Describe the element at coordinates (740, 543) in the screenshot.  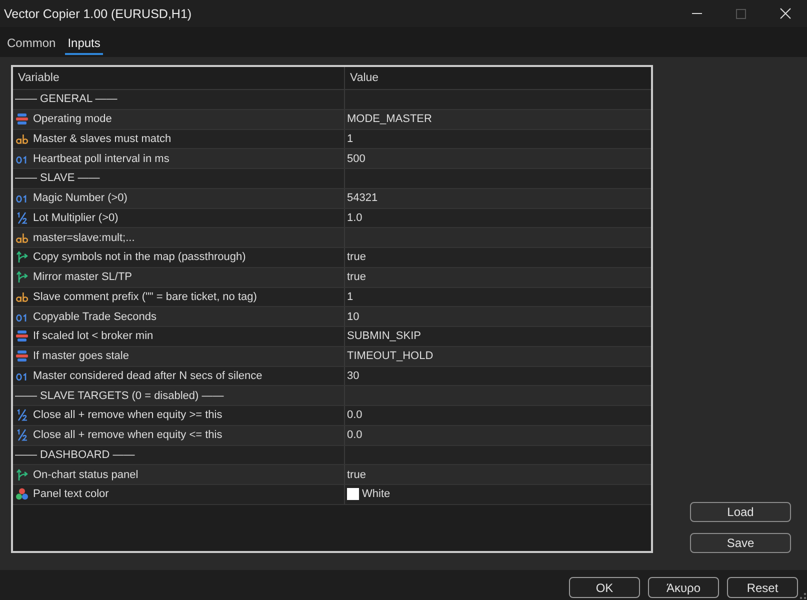
I see `side-button: Save` at that location.